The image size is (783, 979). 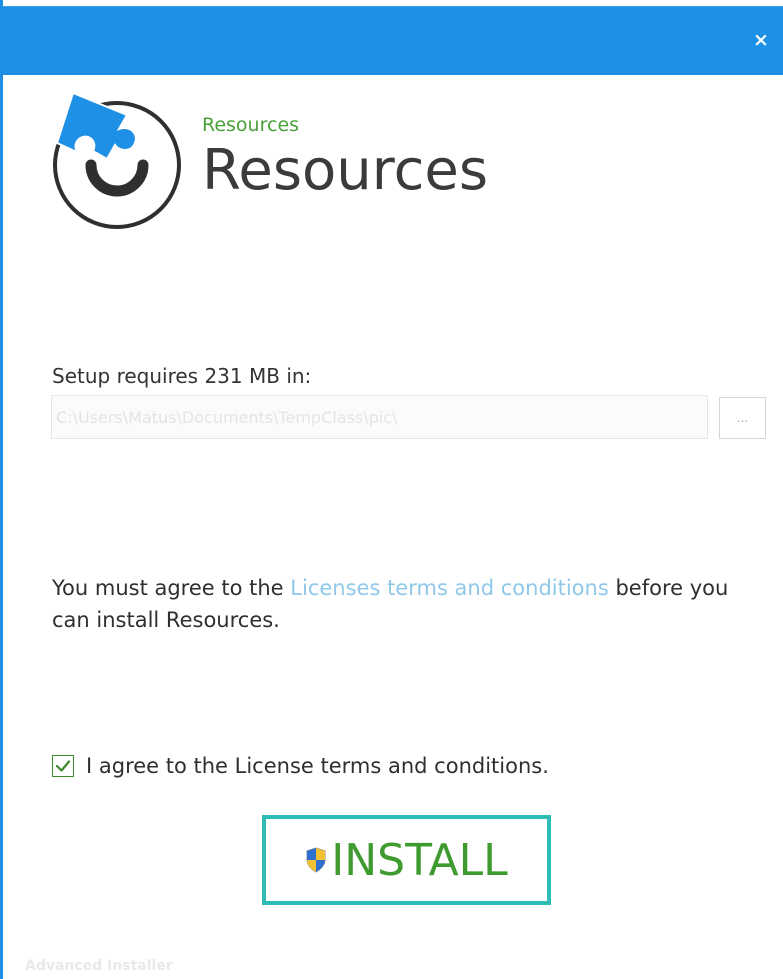 What do you see at coordinates (345, 170) in the screenshot?
I see `app-title: Resources` at bounding box center [345, 170].